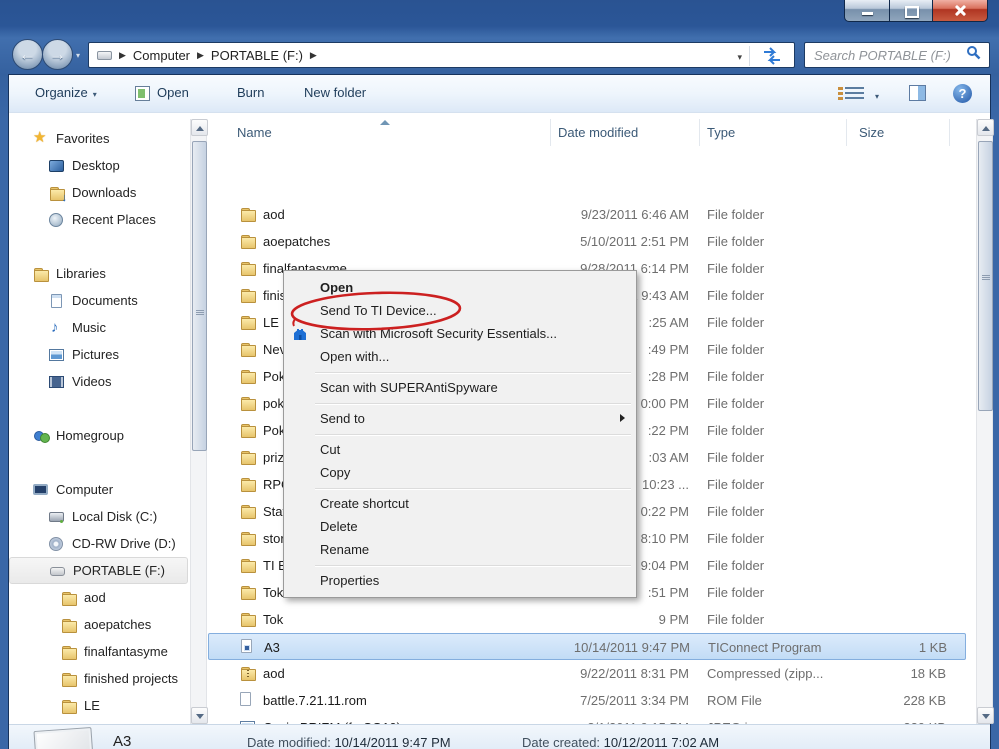 The width and height of the screenshot is (999, 749). What do you see at coordinates (962, 93) in the screenshot?
I see `help-button: ?` at bounding box center [962, 93].